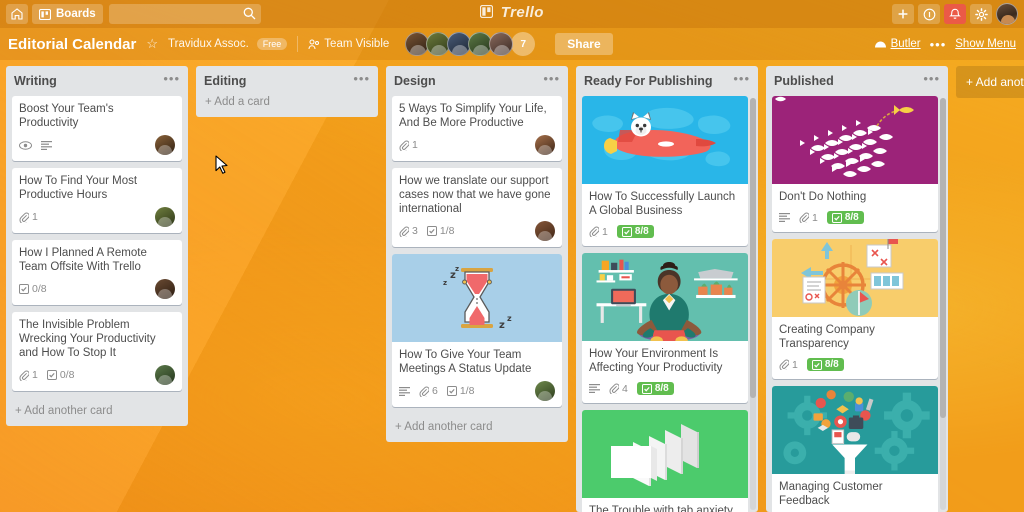 The height and width of the screenshot is (512, 1024). Describe the element at coordinates (477, 145) in the screenshot. I see `card-badges: 1` at that location.